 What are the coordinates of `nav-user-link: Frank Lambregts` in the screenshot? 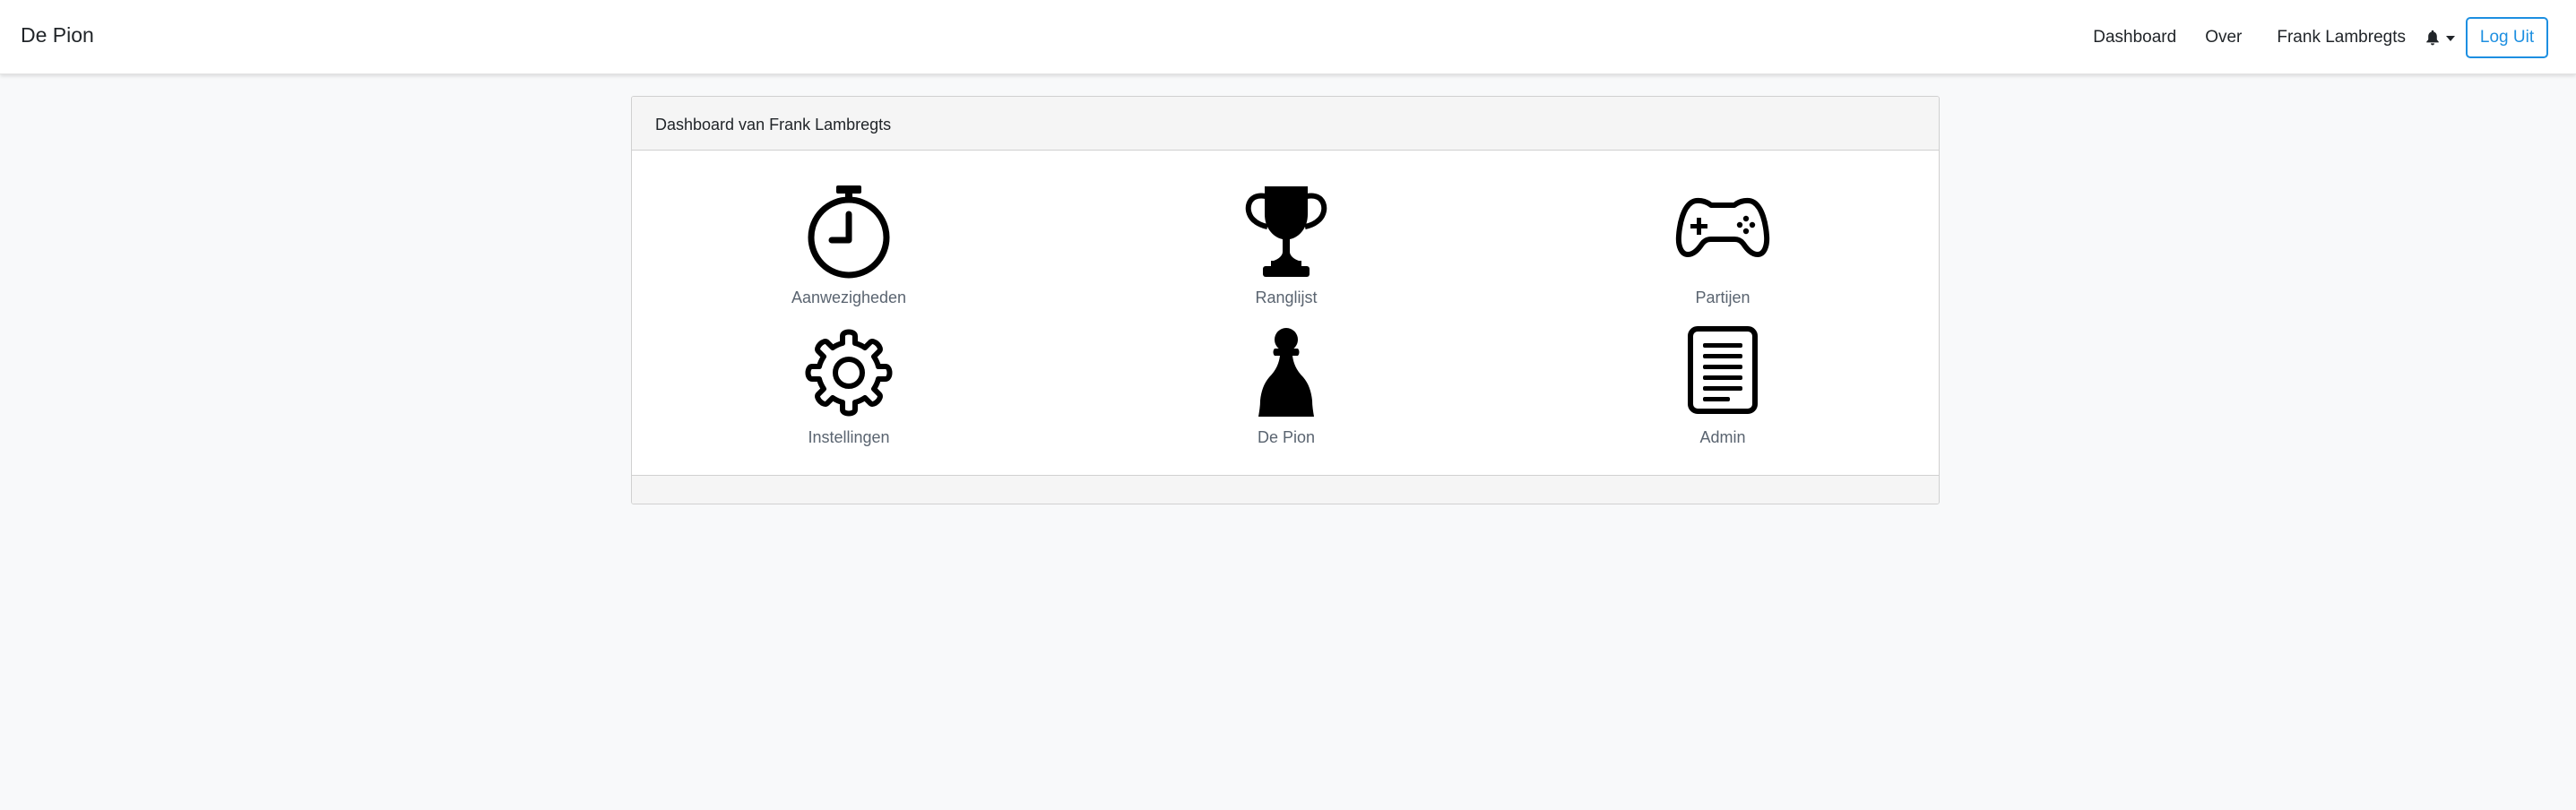 It's located at (2341, 37).